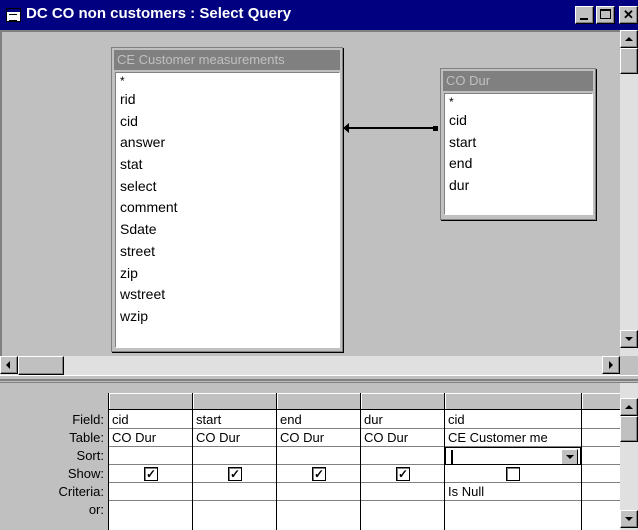  What do you see at coordinates (54, 465) in the screenshot?
I see `grid-row-labels: Field: Table: Sort: Show: Criteria: or:` at bounding box center [54, 465].